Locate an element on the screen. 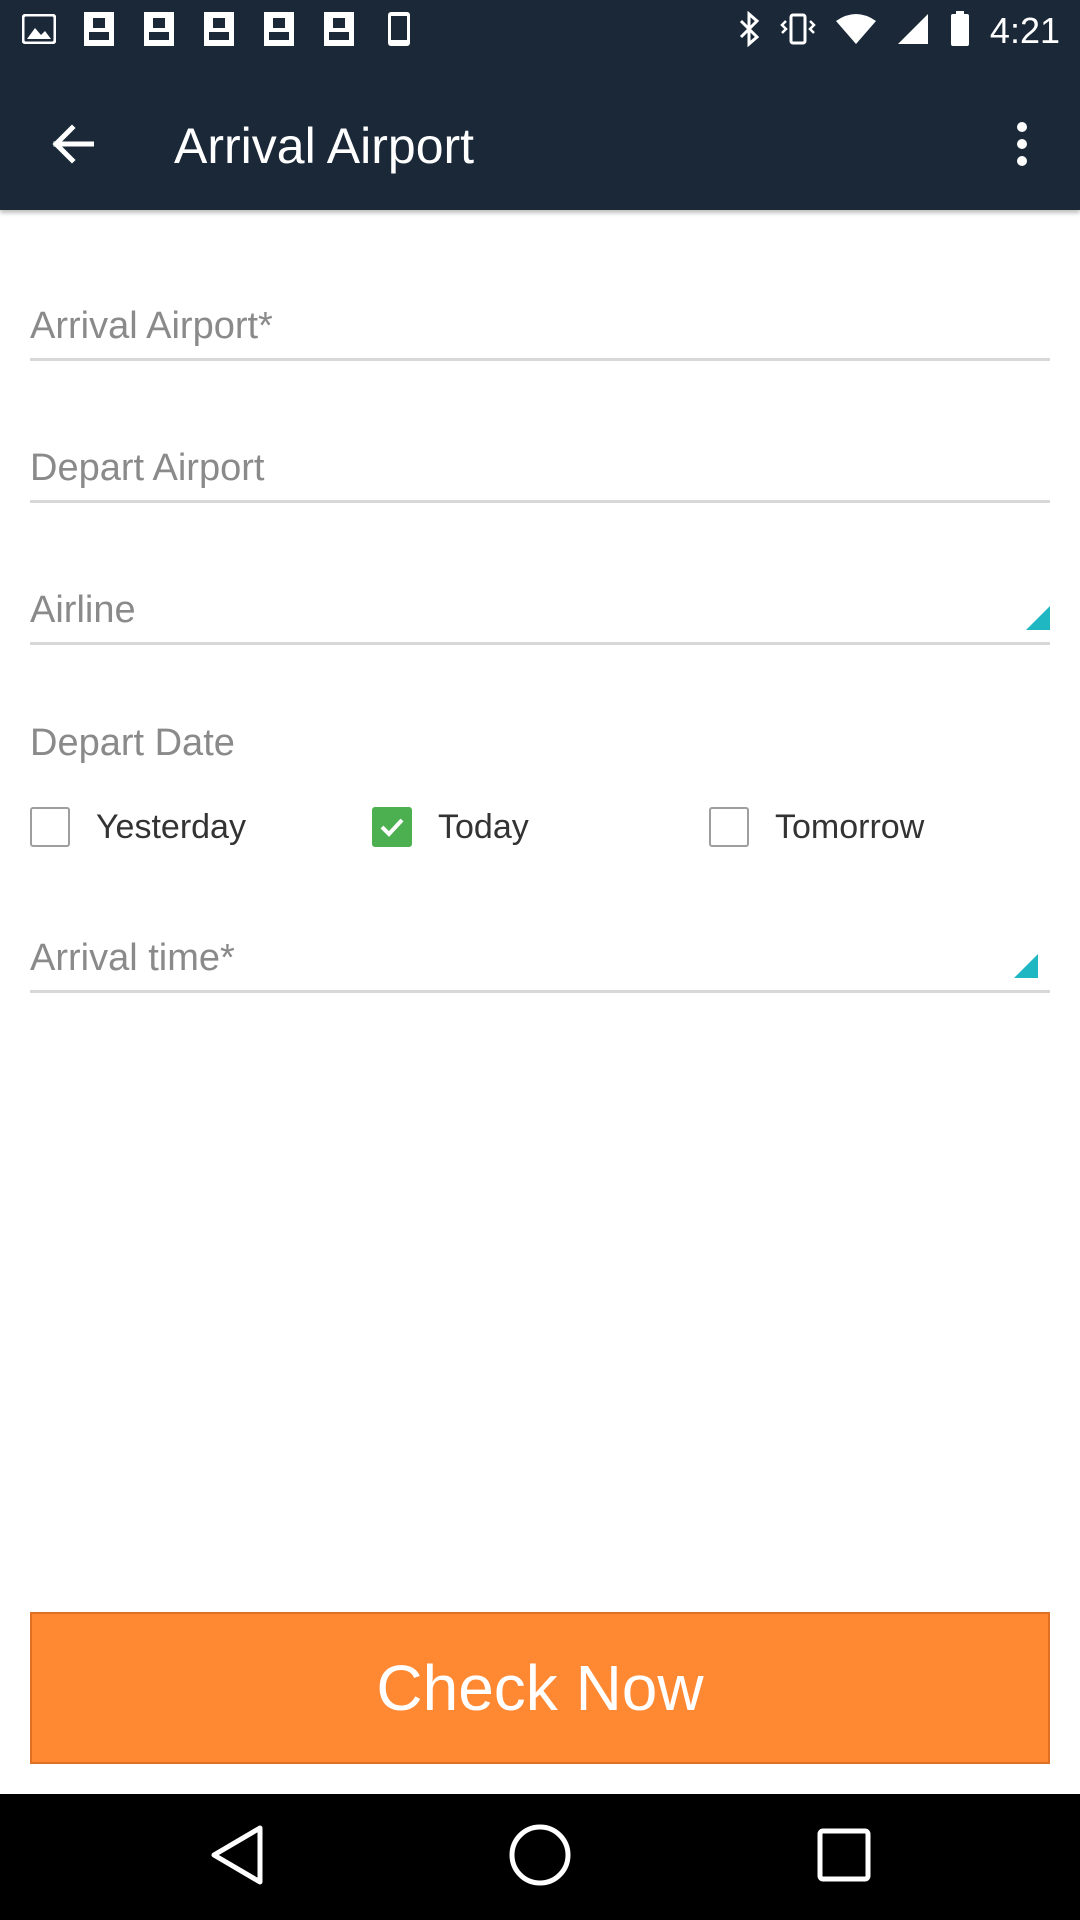  vibrate-icon is located at coordinates (798, 31).